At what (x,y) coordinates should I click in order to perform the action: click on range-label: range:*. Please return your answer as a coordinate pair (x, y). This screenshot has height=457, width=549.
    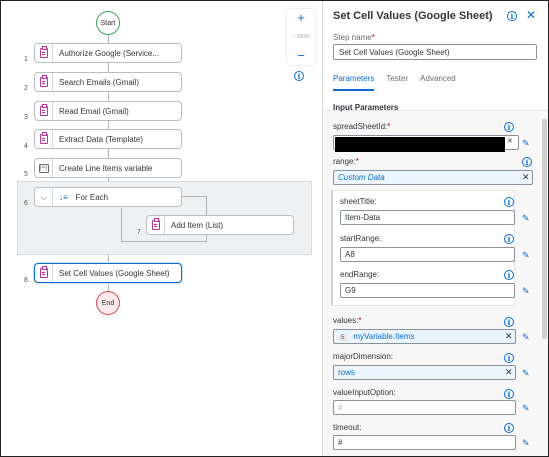
    Looking at the image, I should click on (346, 161).